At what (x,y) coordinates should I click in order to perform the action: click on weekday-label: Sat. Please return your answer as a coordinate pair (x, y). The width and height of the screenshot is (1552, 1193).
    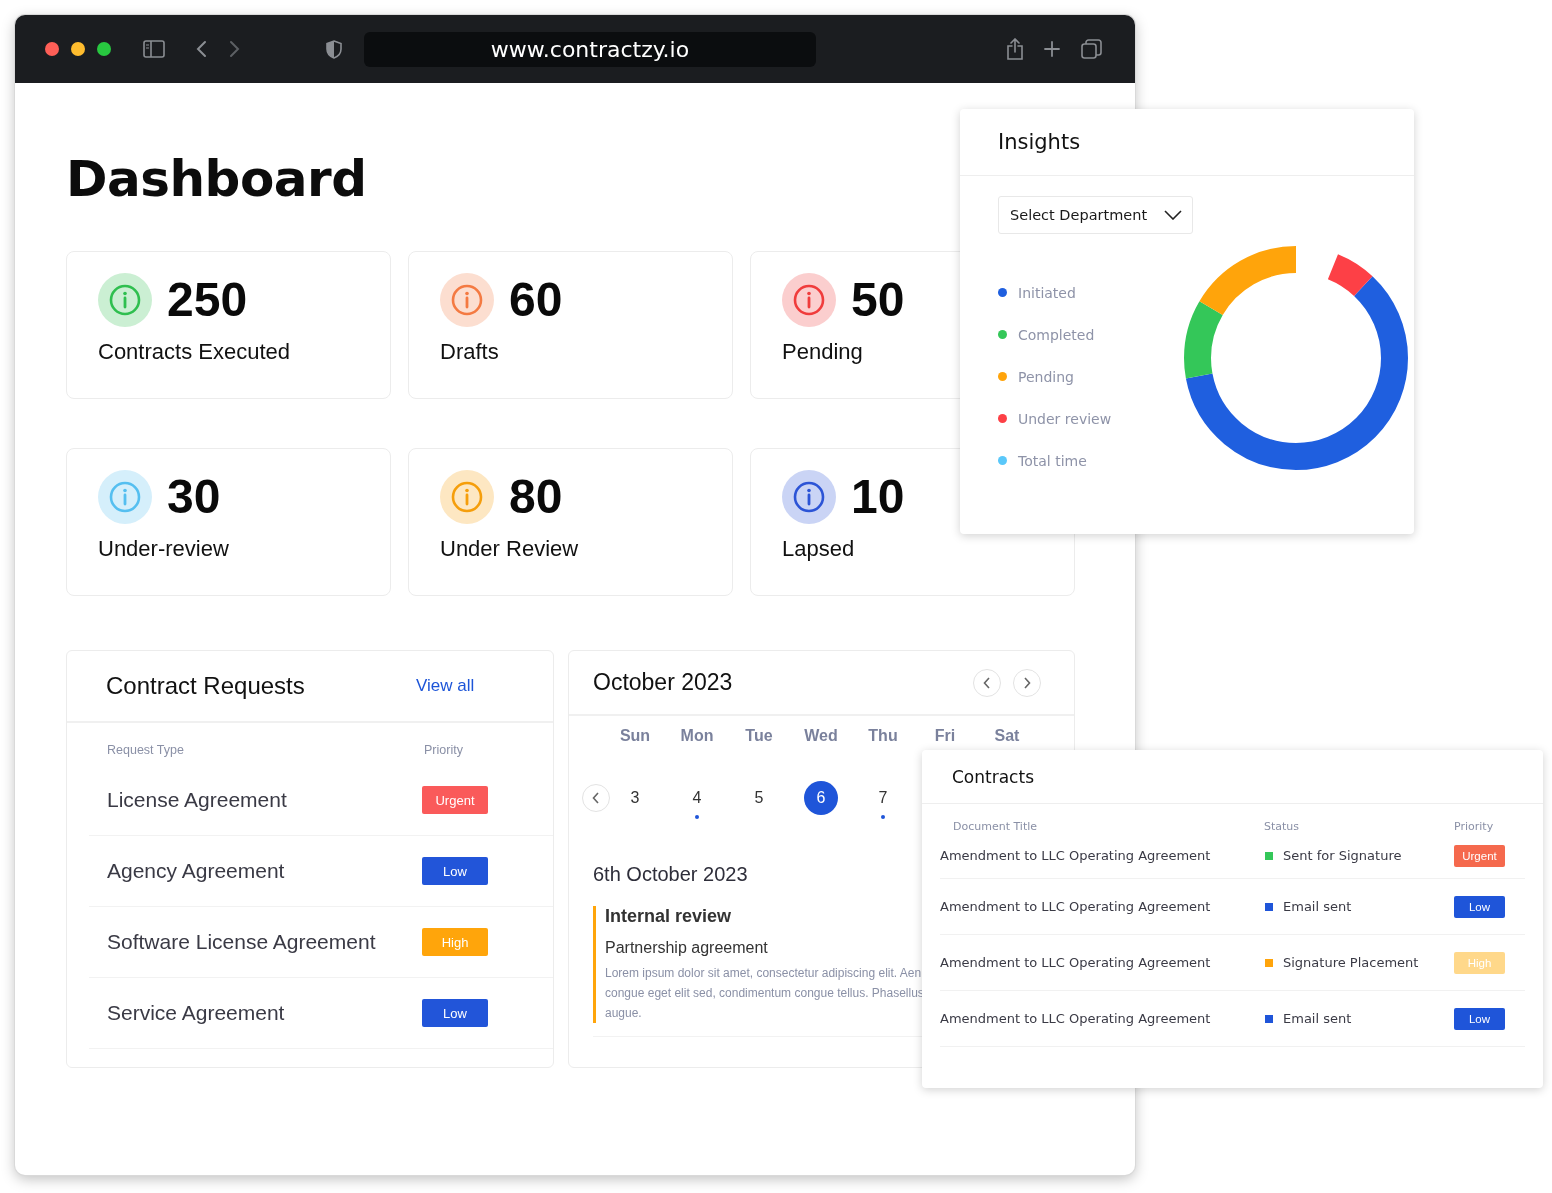
    Looking at the image, I should click on (1007, 736).